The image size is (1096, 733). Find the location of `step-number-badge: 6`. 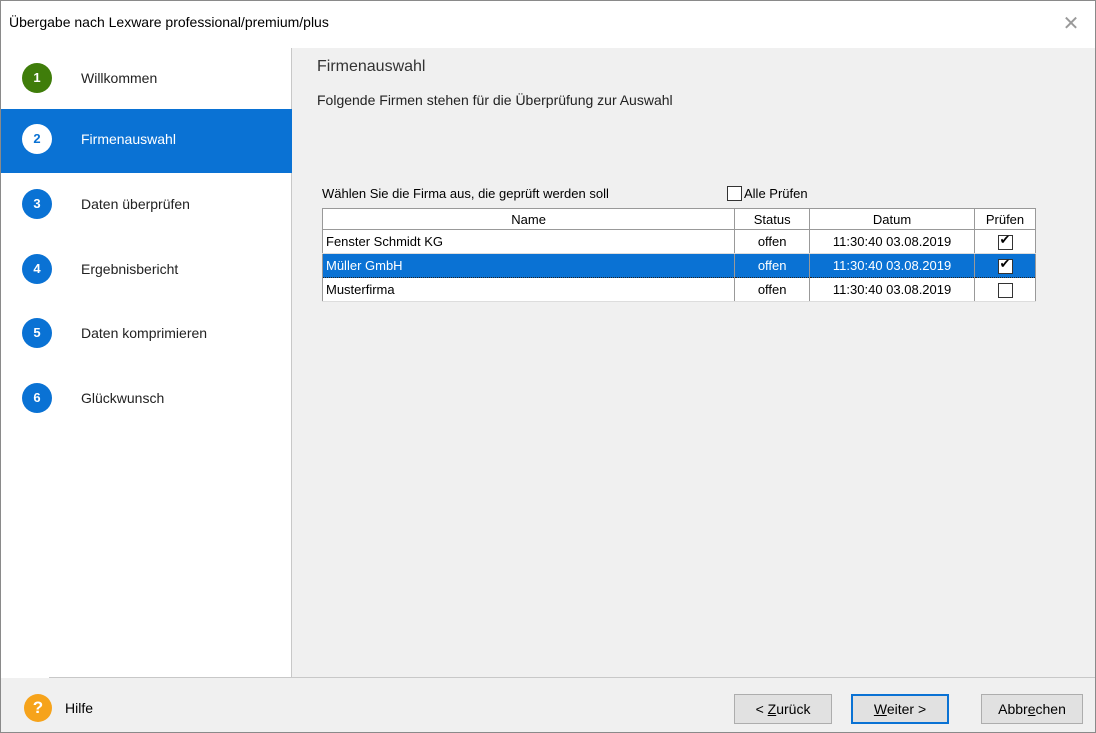

step-number-badge: 6 is located at coordinates (37, 398).